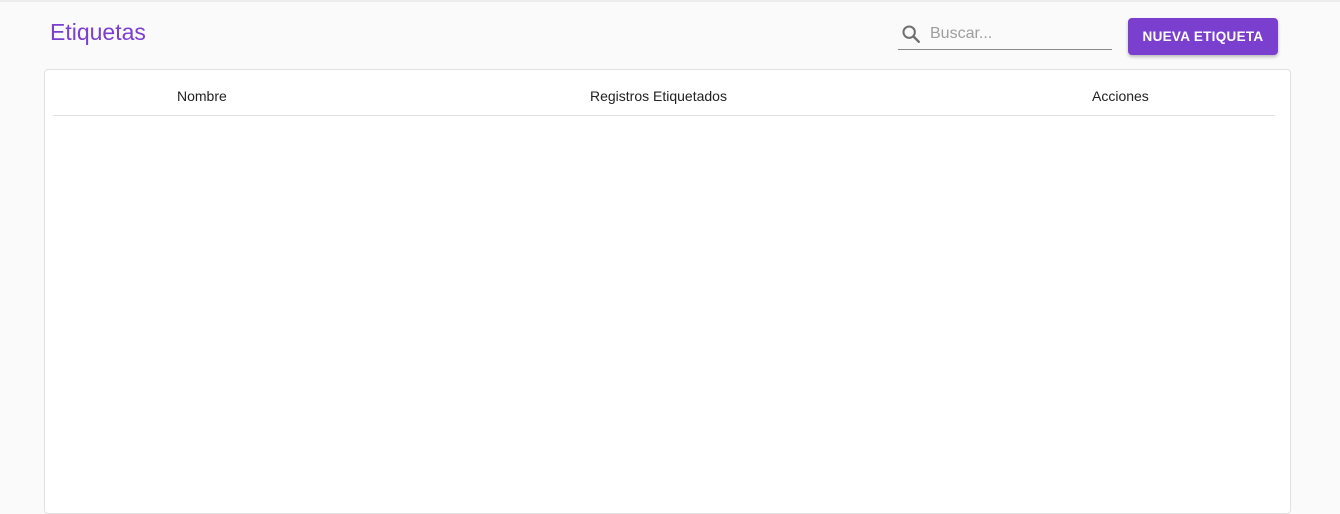  I want to click on search-icon, so click(911, 34).